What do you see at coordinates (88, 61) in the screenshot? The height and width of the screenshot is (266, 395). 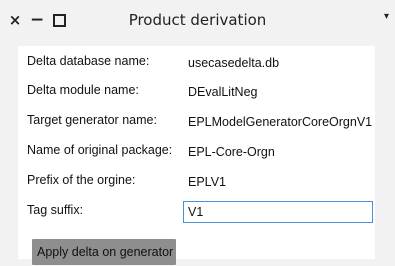 I see `delta-database-label: Delta database name:` at bounding box center [88, 61].